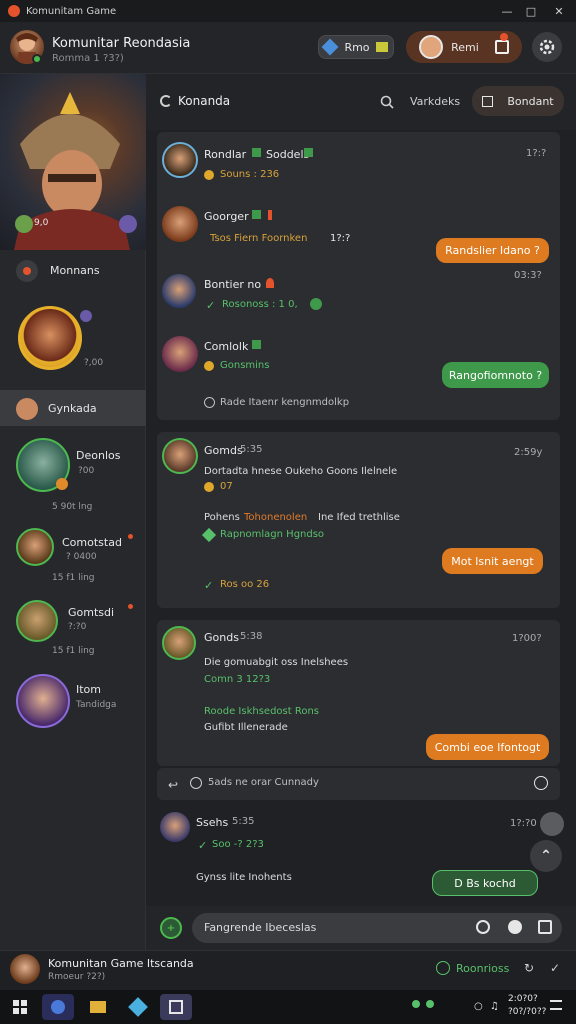 The width and height of the screenshot is (576, 1024). Describe the element at coordinates (86, 316) in the screenshot. I see `badge-icon` at that location.